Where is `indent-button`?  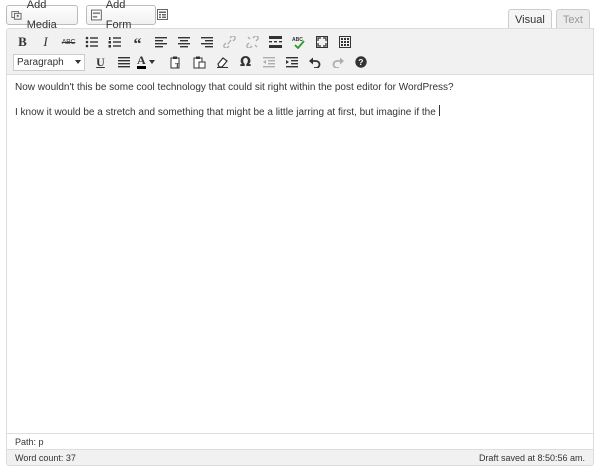
indent-button is located at coordinates (291, 62).